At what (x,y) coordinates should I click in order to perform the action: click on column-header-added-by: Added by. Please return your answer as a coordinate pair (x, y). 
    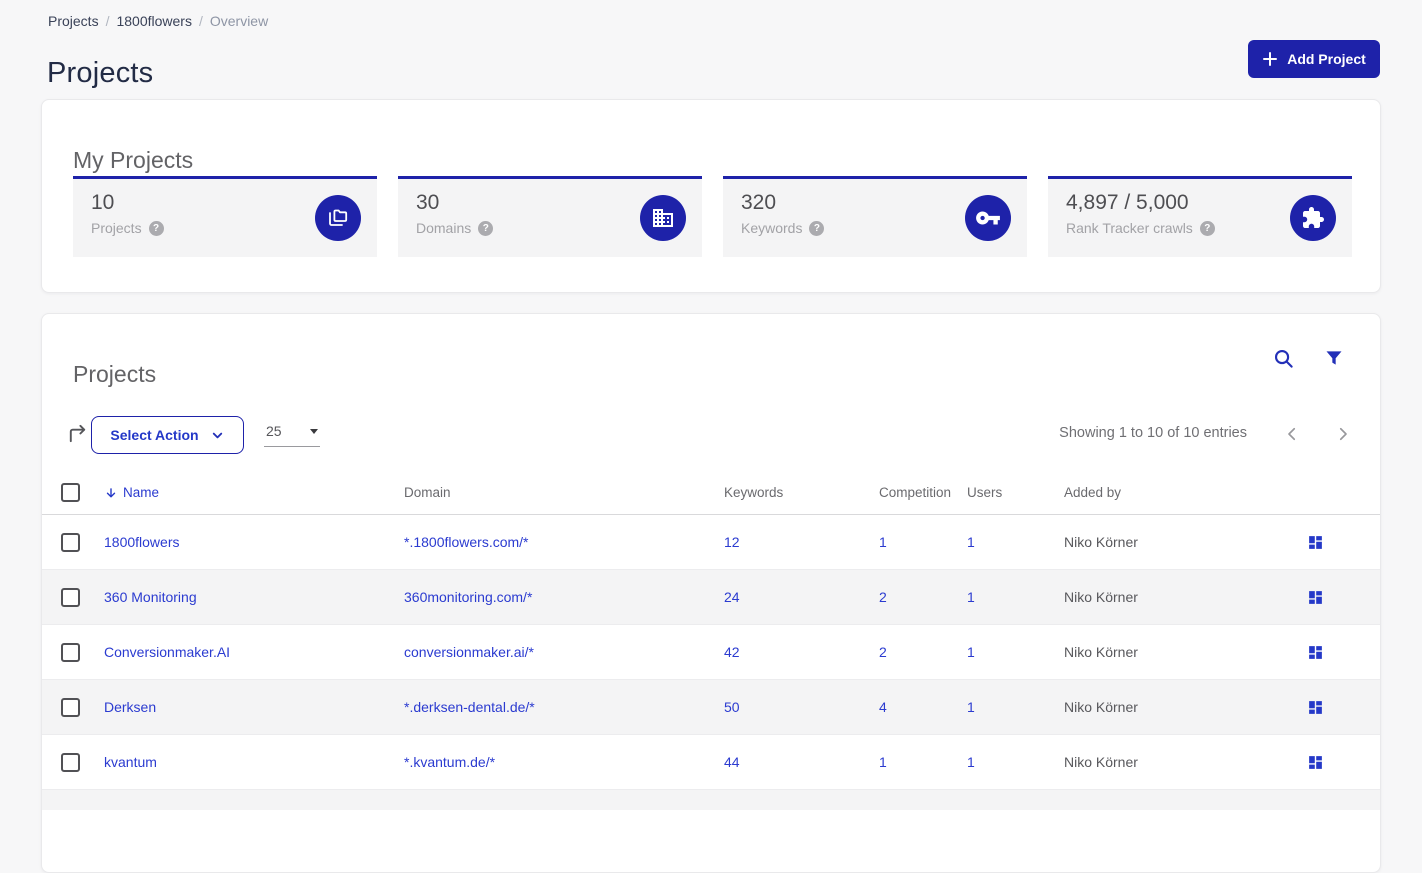
    Looking at the image, I should click on (1163, 492).